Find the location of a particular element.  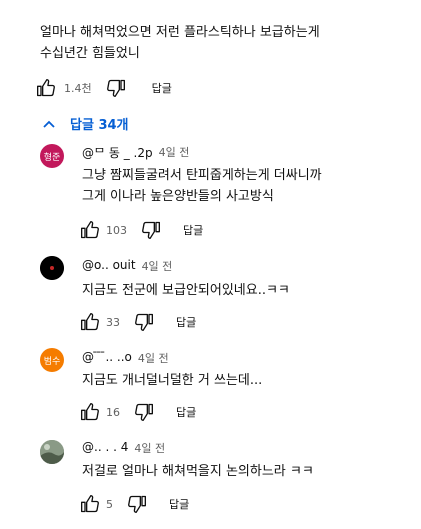

main-comment-text: 얼마나 해쳐먹었으면 저런 플라스틱하나 보급하는게 수십년간 힘들었니 is located at coordinates (180, 43).